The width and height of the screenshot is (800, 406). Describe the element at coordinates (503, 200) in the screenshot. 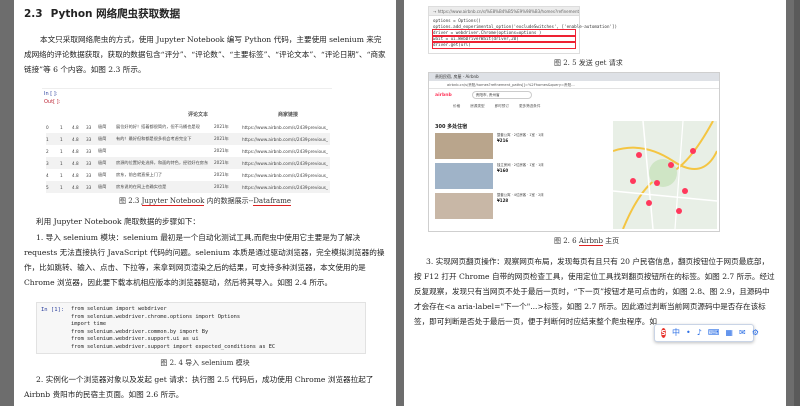

I see `listing-price: ¥128` at that location.